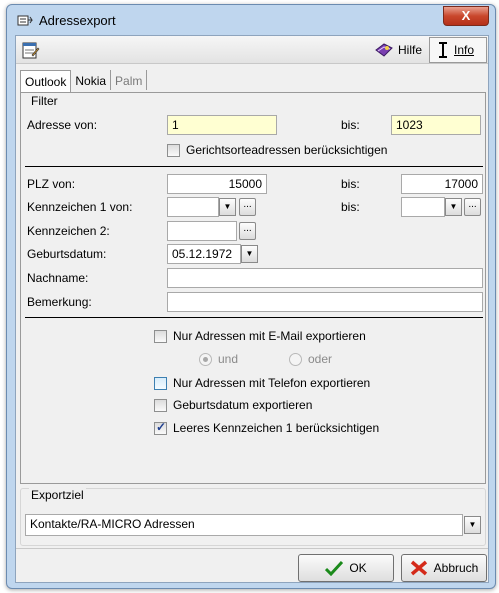 This screenshot has height=593, width=499. I want to click on geburtsdatum-export-checkbox, so click(160, 405).